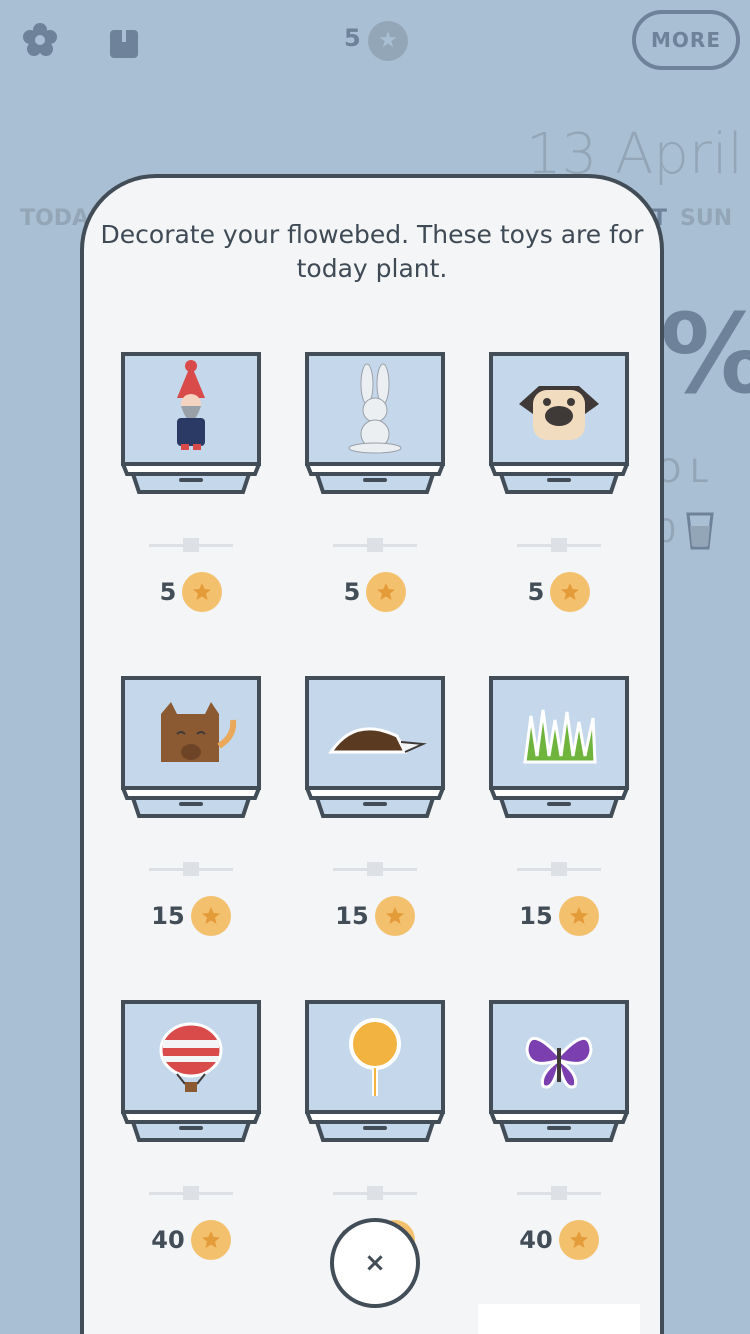 Image resolution: width=750 pixels, height=1334 pixels. What do you see at coordinates (388, 41) in the screenshot?
I see `star-coin-icon: ★` at bounding box center [388, 41].